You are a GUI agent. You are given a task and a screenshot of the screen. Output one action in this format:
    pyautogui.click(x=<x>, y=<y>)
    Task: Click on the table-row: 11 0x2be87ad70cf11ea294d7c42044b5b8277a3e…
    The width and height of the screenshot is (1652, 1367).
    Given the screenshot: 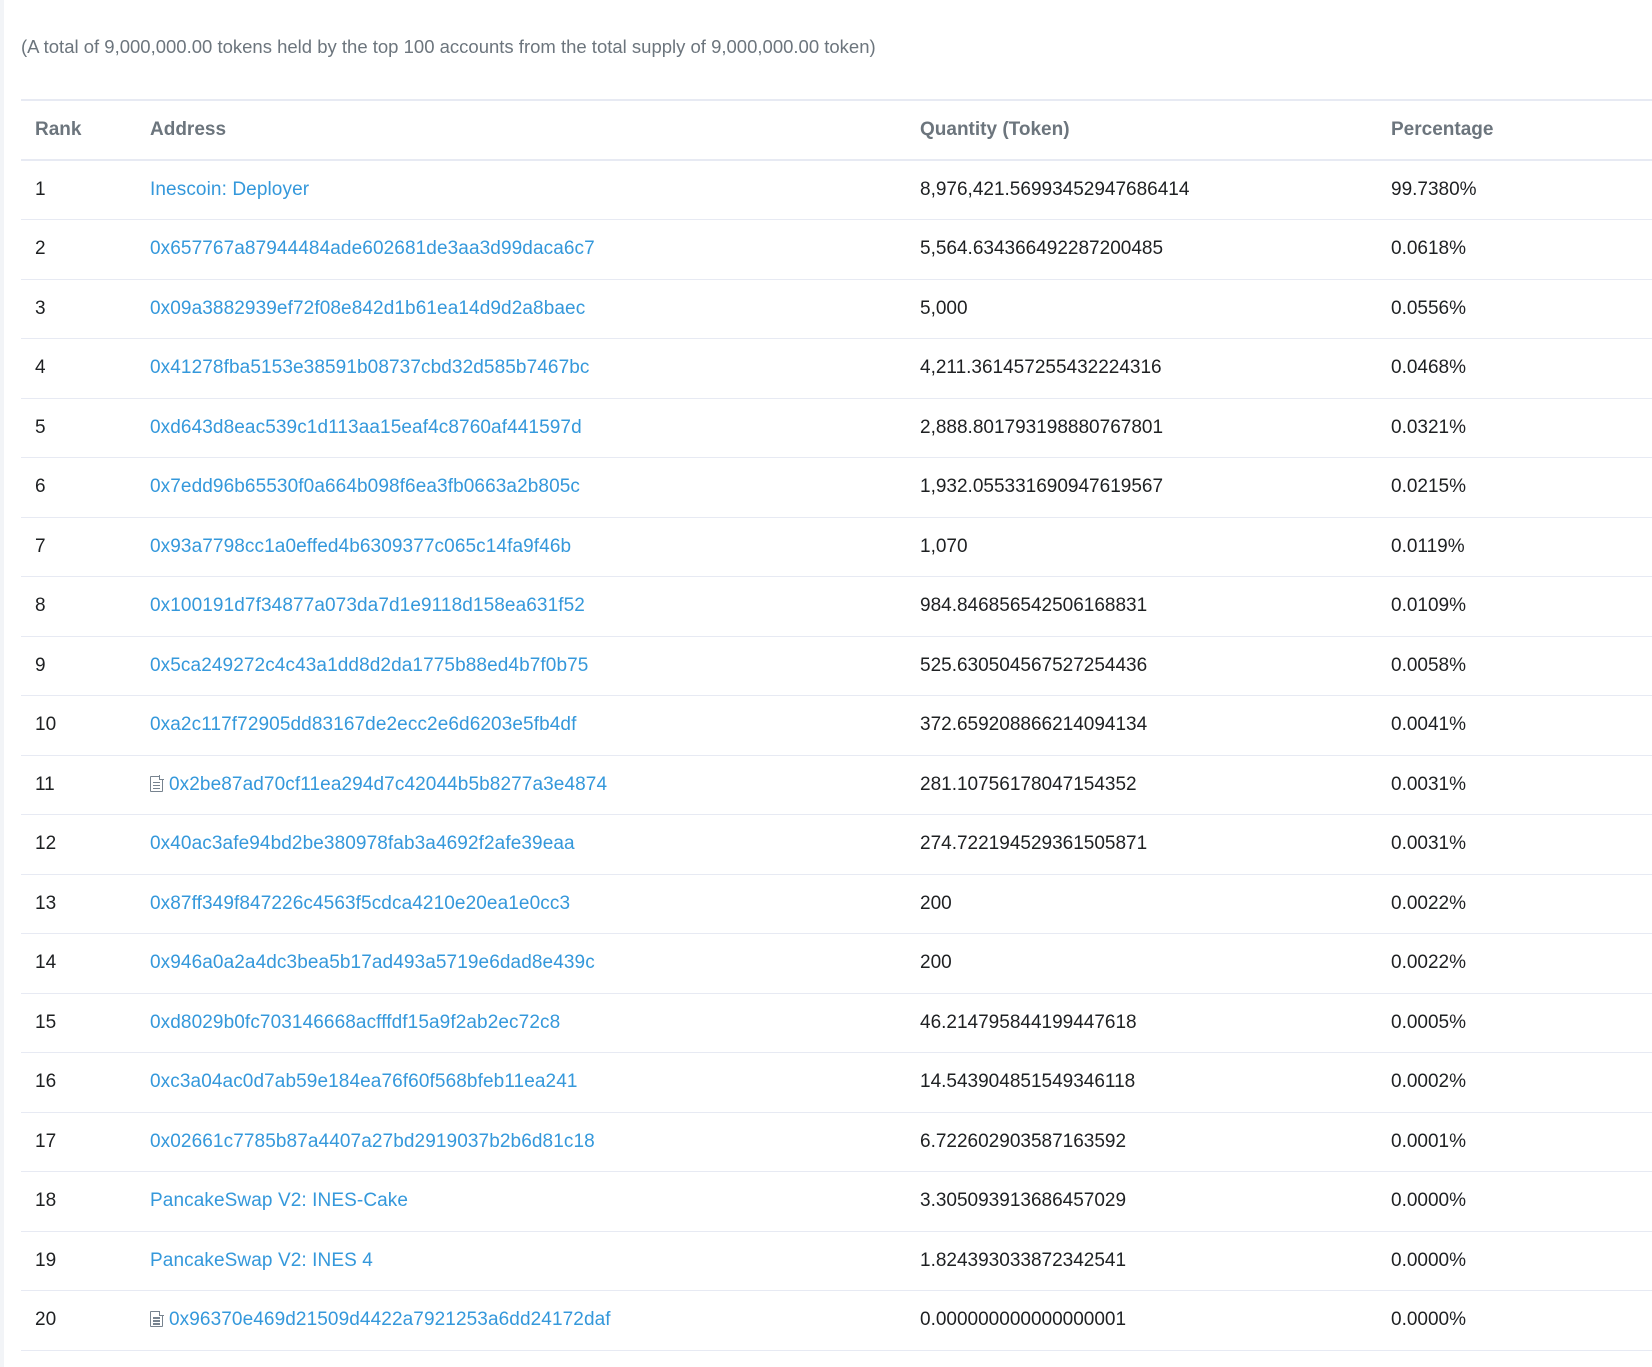 What is the action you would take?
    pyautogui.click(x=836, y=785)
    